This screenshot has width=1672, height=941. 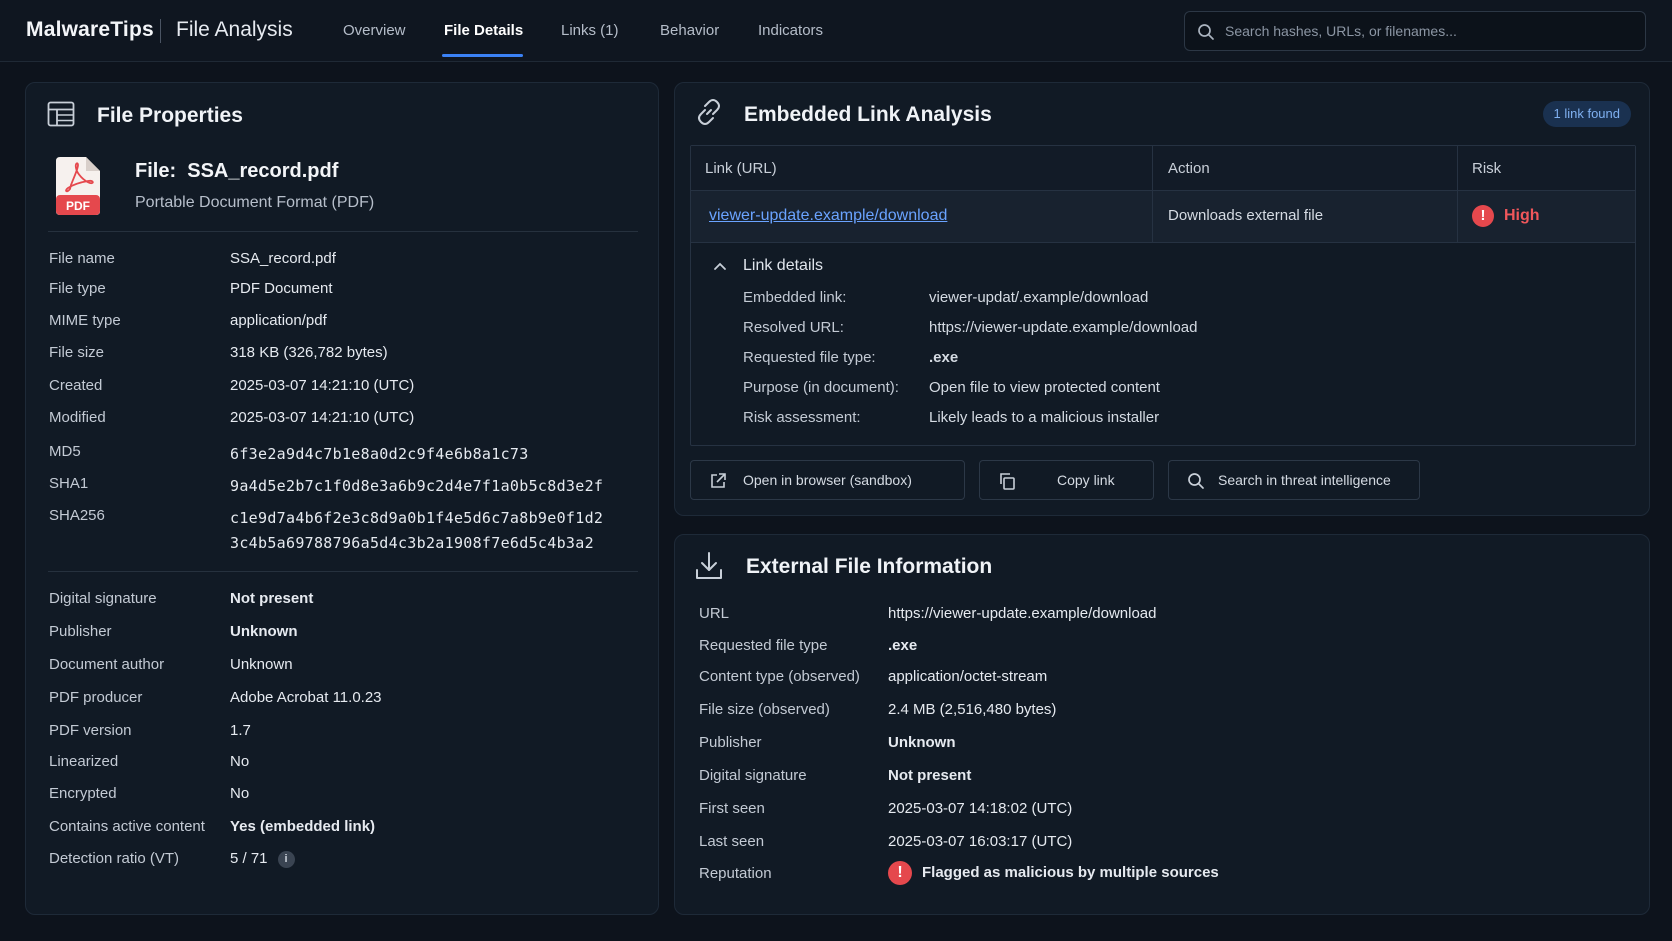 What do you see at coordinates (77, 288) in the screenshot?
I see `property-label: File type` at bounding box center [77, 288].